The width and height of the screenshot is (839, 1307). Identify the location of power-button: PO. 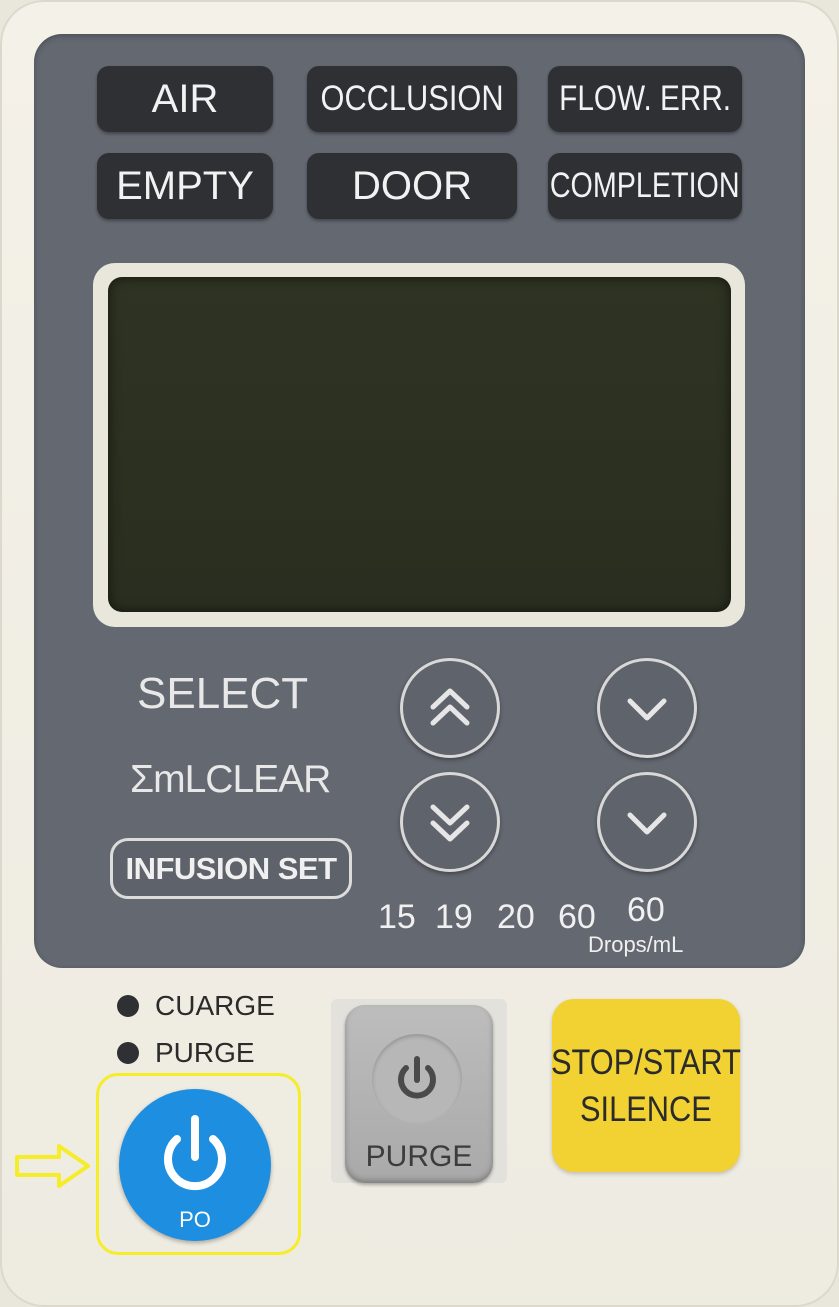
(195, 1165).